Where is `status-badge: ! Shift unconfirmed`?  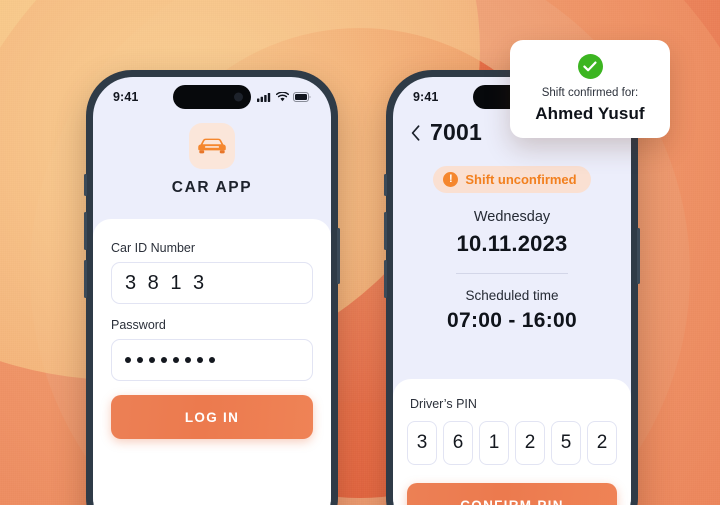
status-badge: ! Shift unconfirmed is located at coordinates (512, 179).